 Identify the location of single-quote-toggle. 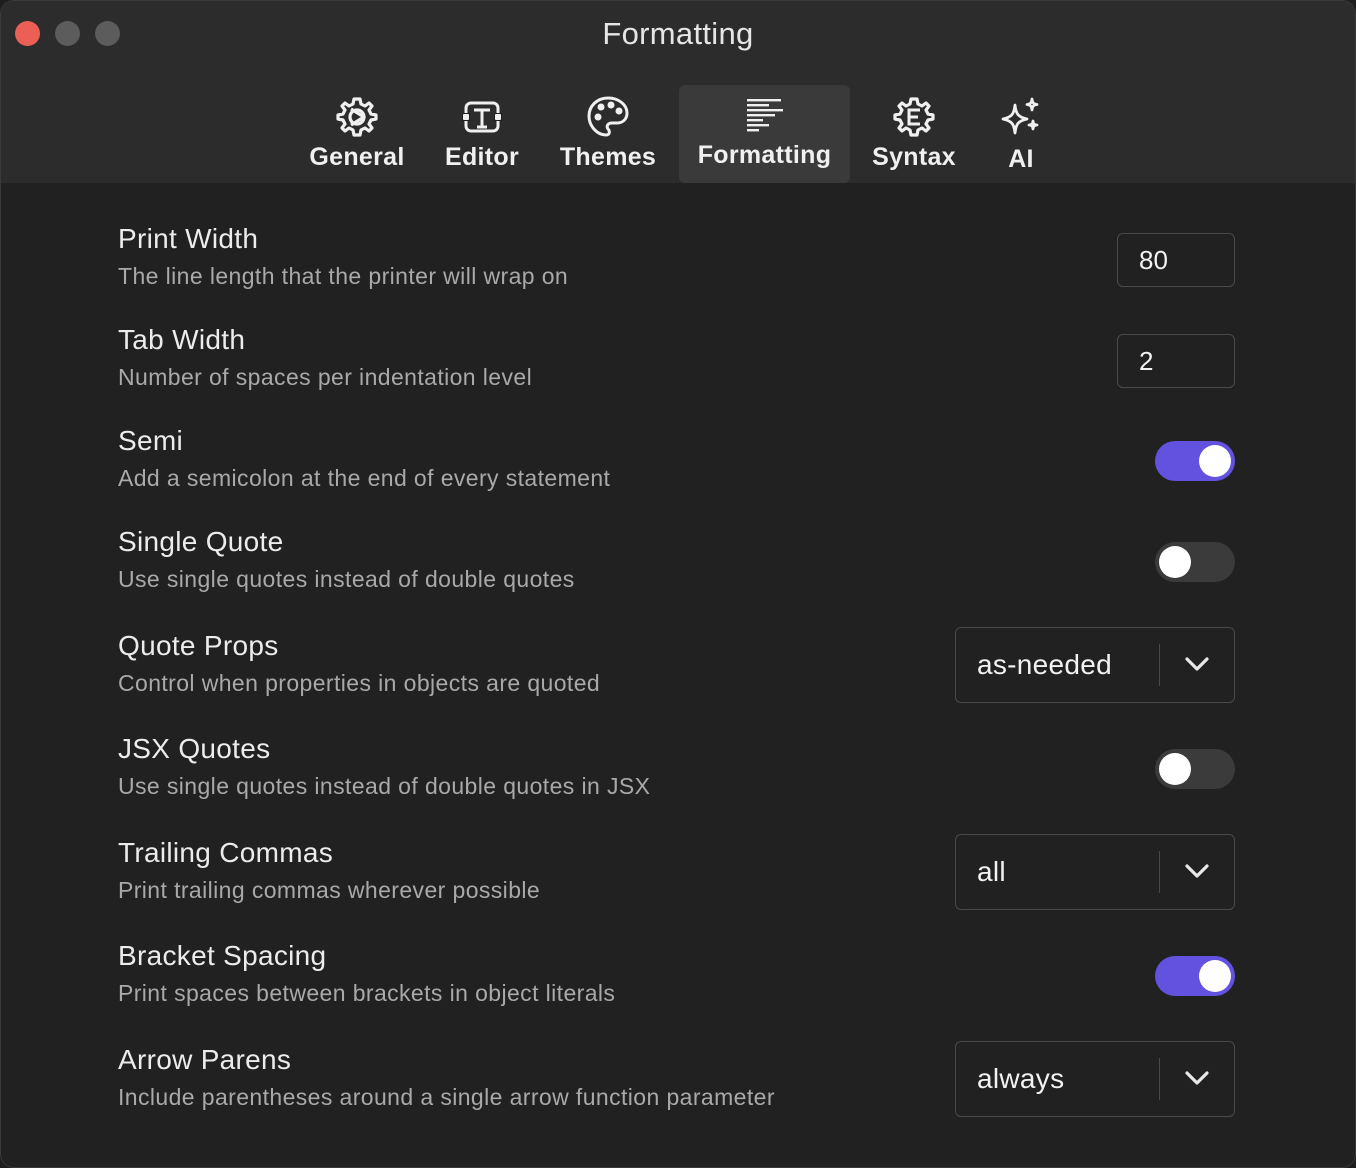
(1195, 562).